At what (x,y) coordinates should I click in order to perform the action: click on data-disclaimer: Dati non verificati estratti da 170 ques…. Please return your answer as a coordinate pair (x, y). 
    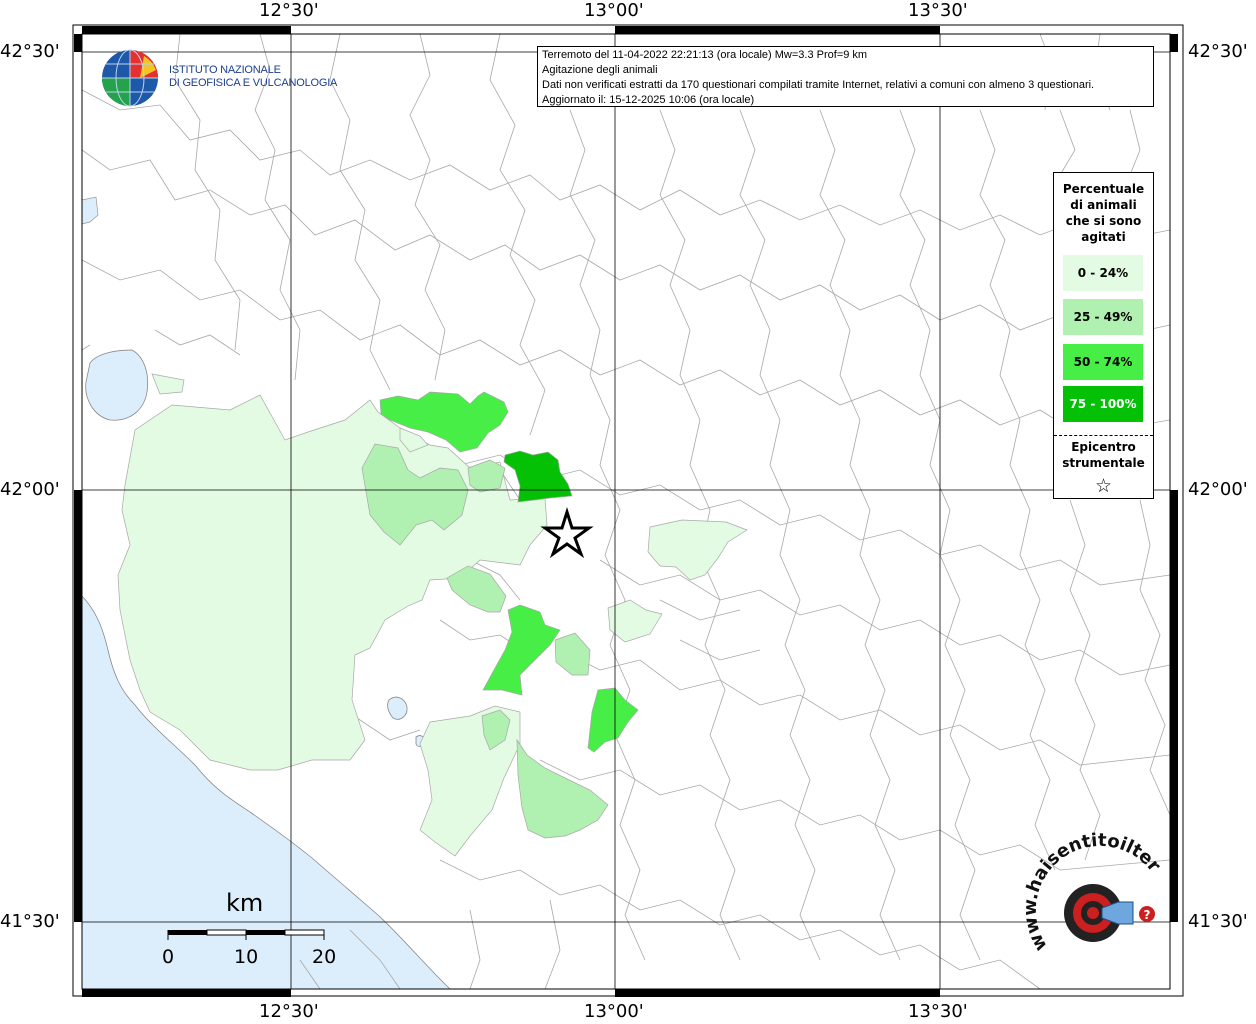
    Looking at the image, I should click on (818, 85).